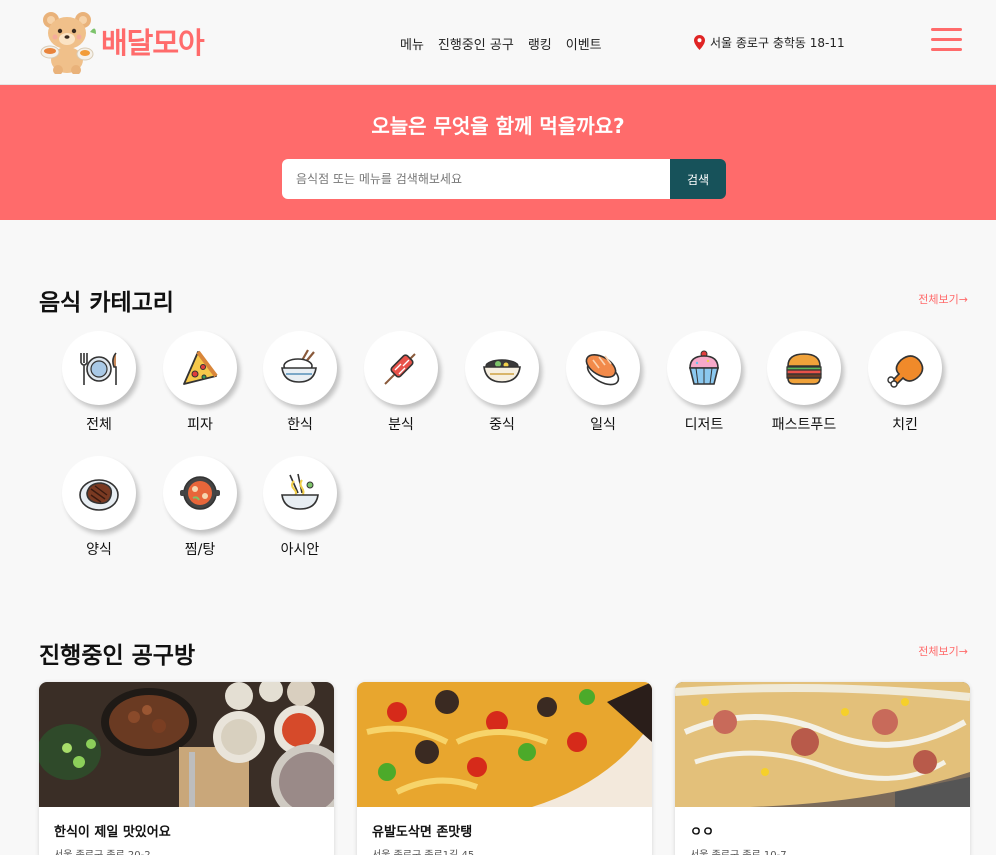  Describe the element at coordinates (905, 425) in the screenshot. I see `category-label: 치킨` at that location.